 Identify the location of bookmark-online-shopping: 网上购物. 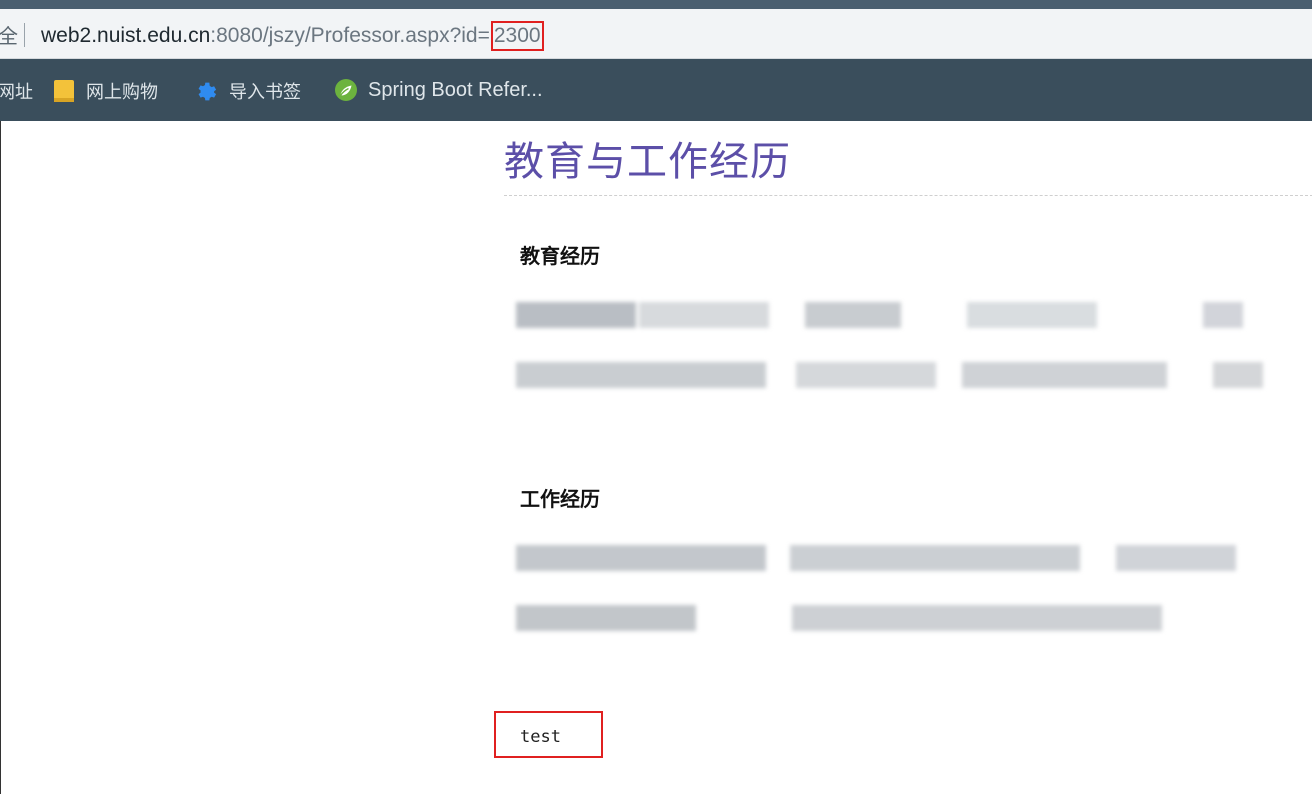
(106, 91).